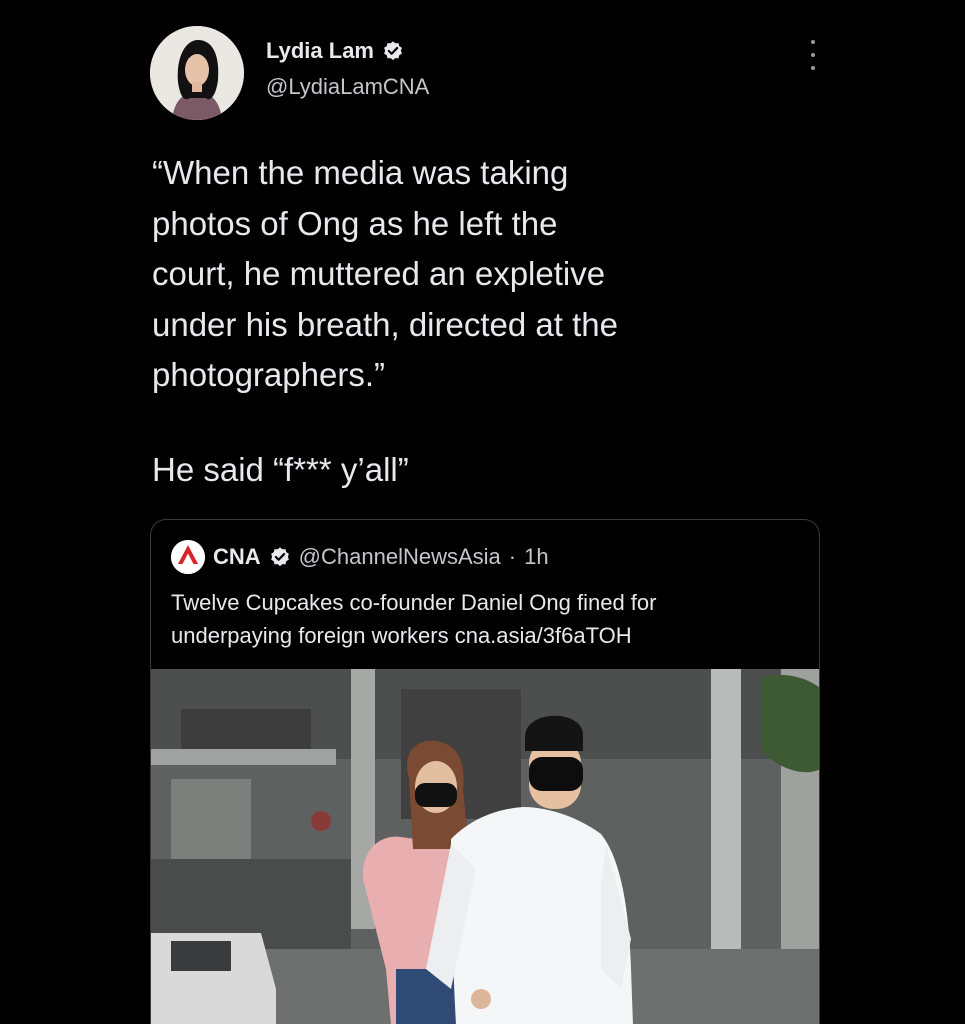  What do you see at coordinates (490, 74) in the screenshot?
I see `tweet-header: Lydia Lam @LydiaLamCNA` at bounding box center [490, 74].